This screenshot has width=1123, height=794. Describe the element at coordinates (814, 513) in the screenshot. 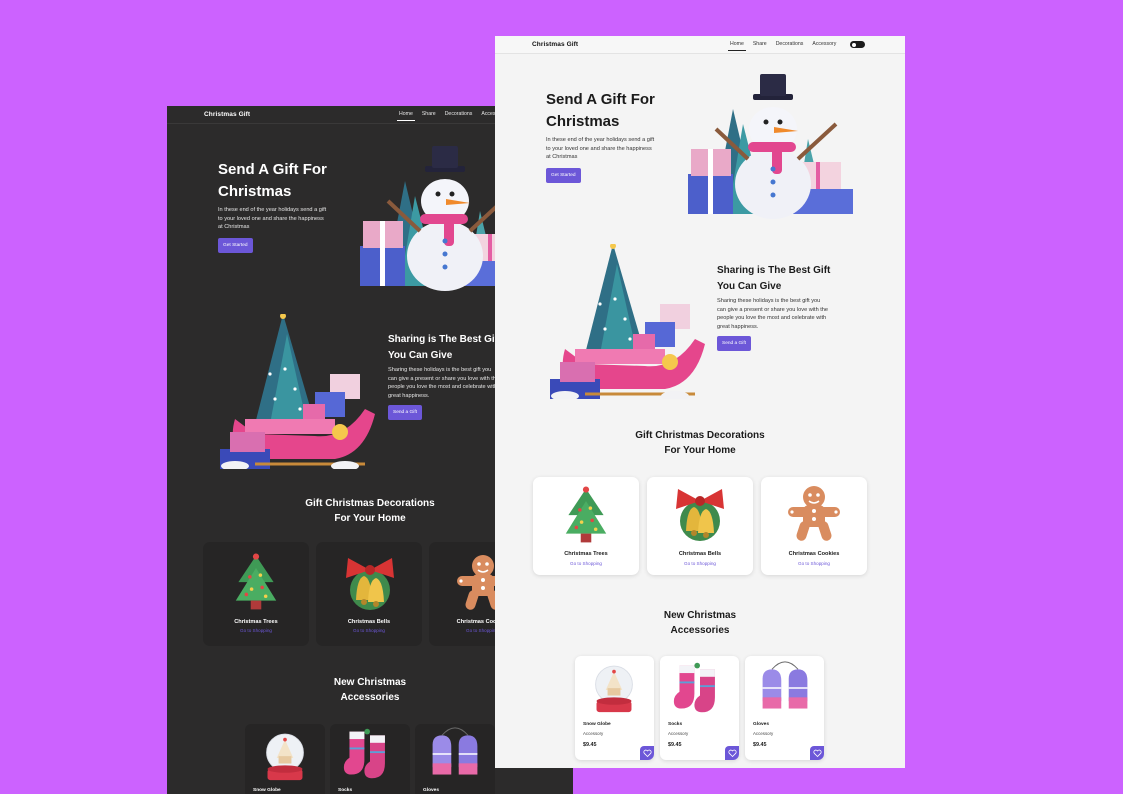

I see `gingerbread-cookie-icon` at that location.